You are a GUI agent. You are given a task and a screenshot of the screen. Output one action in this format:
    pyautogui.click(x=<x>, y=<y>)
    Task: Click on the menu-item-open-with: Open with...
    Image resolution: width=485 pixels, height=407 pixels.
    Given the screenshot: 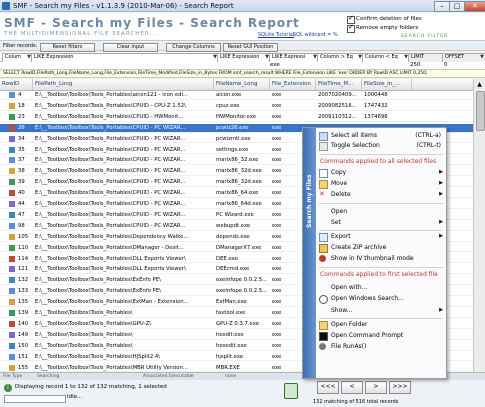 What is the action you would take?
    pyautogui.click(x=382, y=287)
    